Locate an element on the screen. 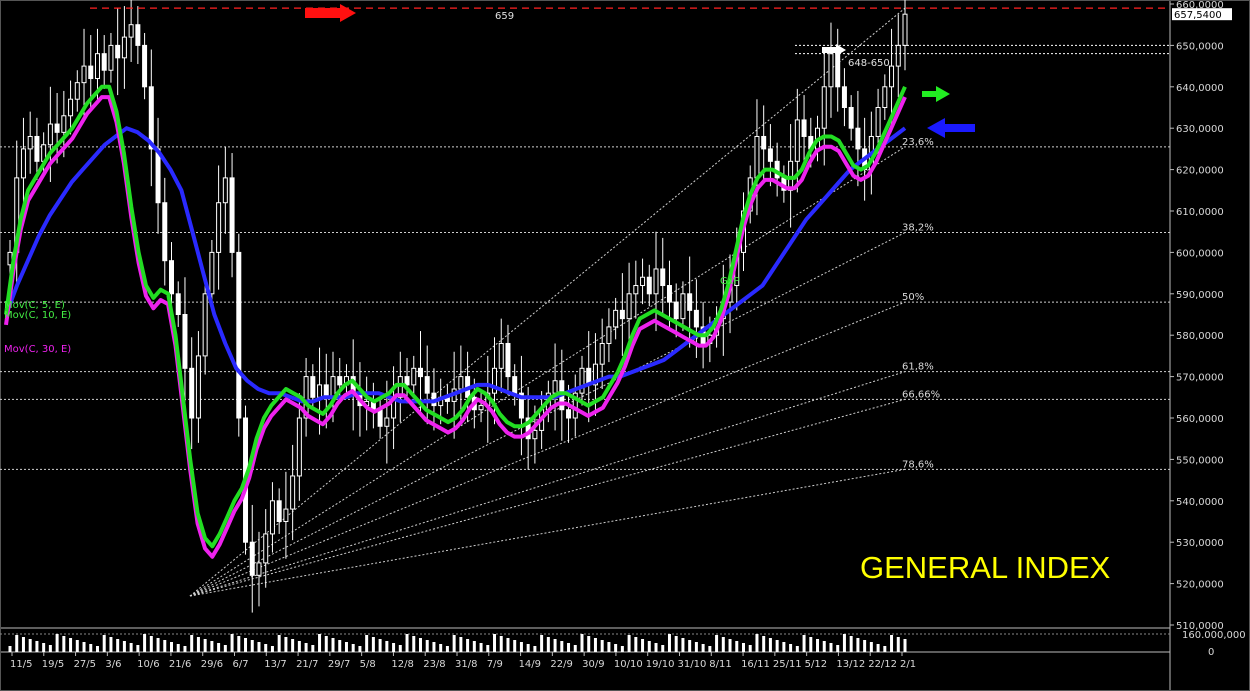  fib-level-label: 50% is located at coordinates (913, 297).